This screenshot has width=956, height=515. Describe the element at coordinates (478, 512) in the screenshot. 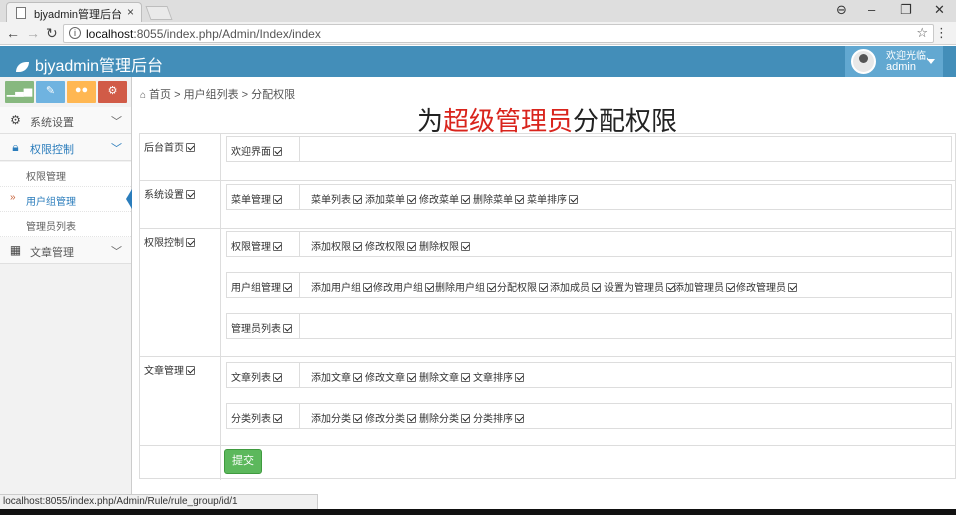

I see `taskbar` at that location.